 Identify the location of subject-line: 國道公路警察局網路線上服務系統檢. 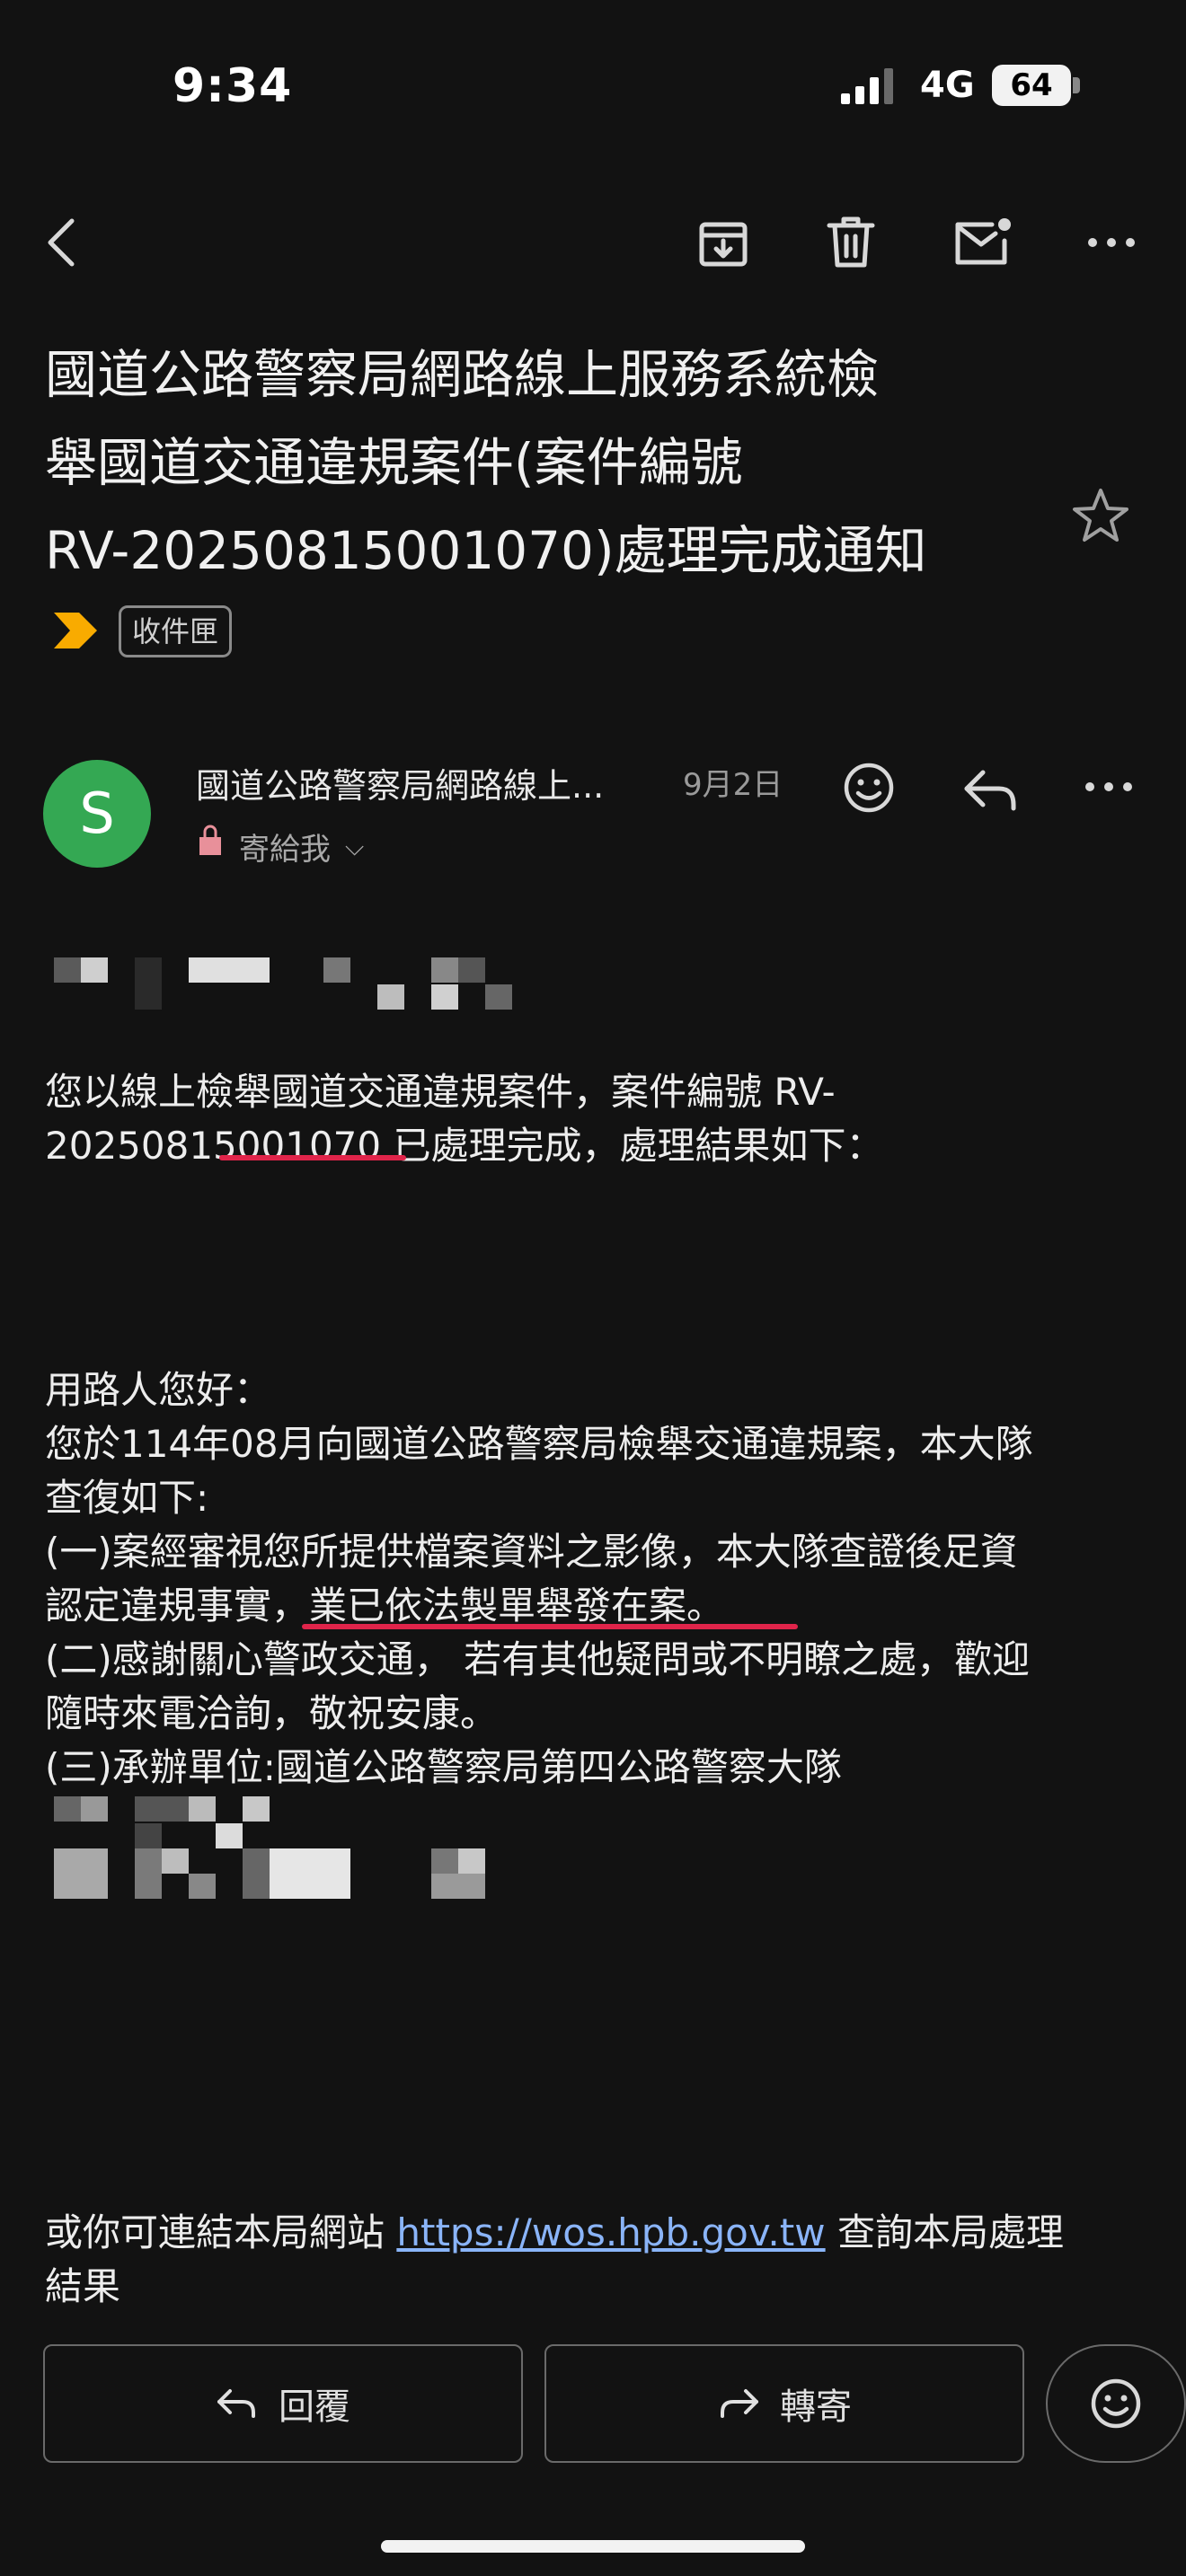
(462, 374).